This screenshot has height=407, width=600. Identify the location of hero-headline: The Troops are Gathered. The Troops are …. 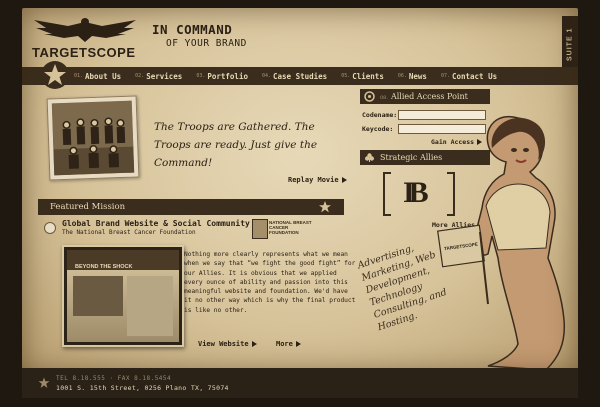
(236, 145).